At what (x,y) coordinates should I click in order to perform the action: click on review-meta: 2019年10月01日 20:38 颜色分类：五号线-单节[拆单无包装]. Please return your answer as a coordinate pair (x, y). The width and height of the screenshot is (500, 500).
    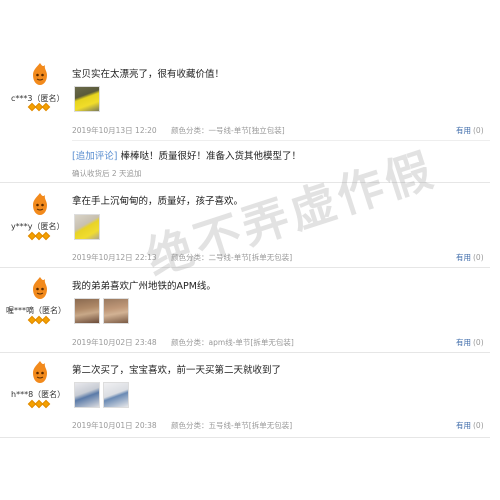
    Looking at the image, I should click on (182, 425).